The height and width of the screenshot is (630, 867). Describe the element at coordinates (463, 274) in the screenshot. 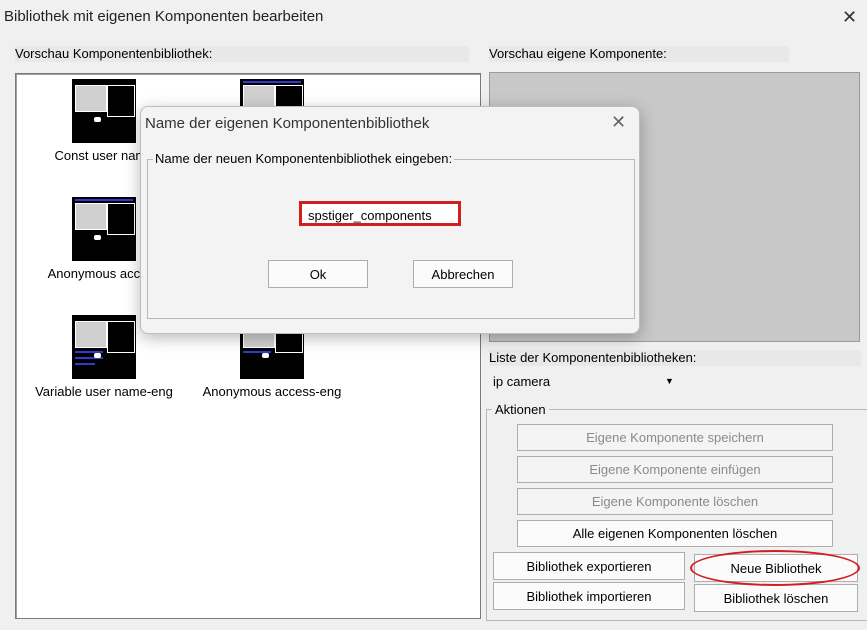

I see `cancel-button: Abbrechen` at that location.